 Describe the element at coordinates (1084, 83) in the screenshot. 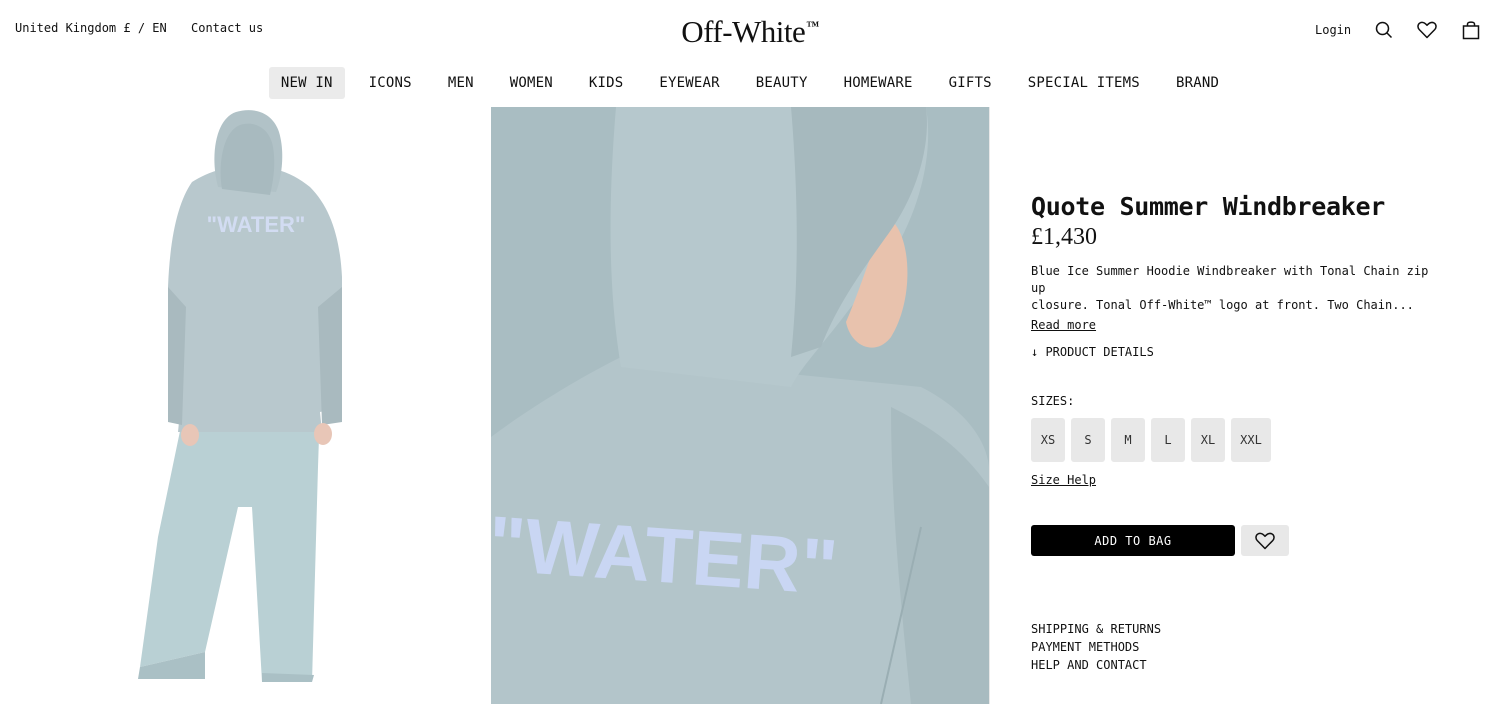

I see `nav-special-items: SPECIAL ITEMS` at that location.